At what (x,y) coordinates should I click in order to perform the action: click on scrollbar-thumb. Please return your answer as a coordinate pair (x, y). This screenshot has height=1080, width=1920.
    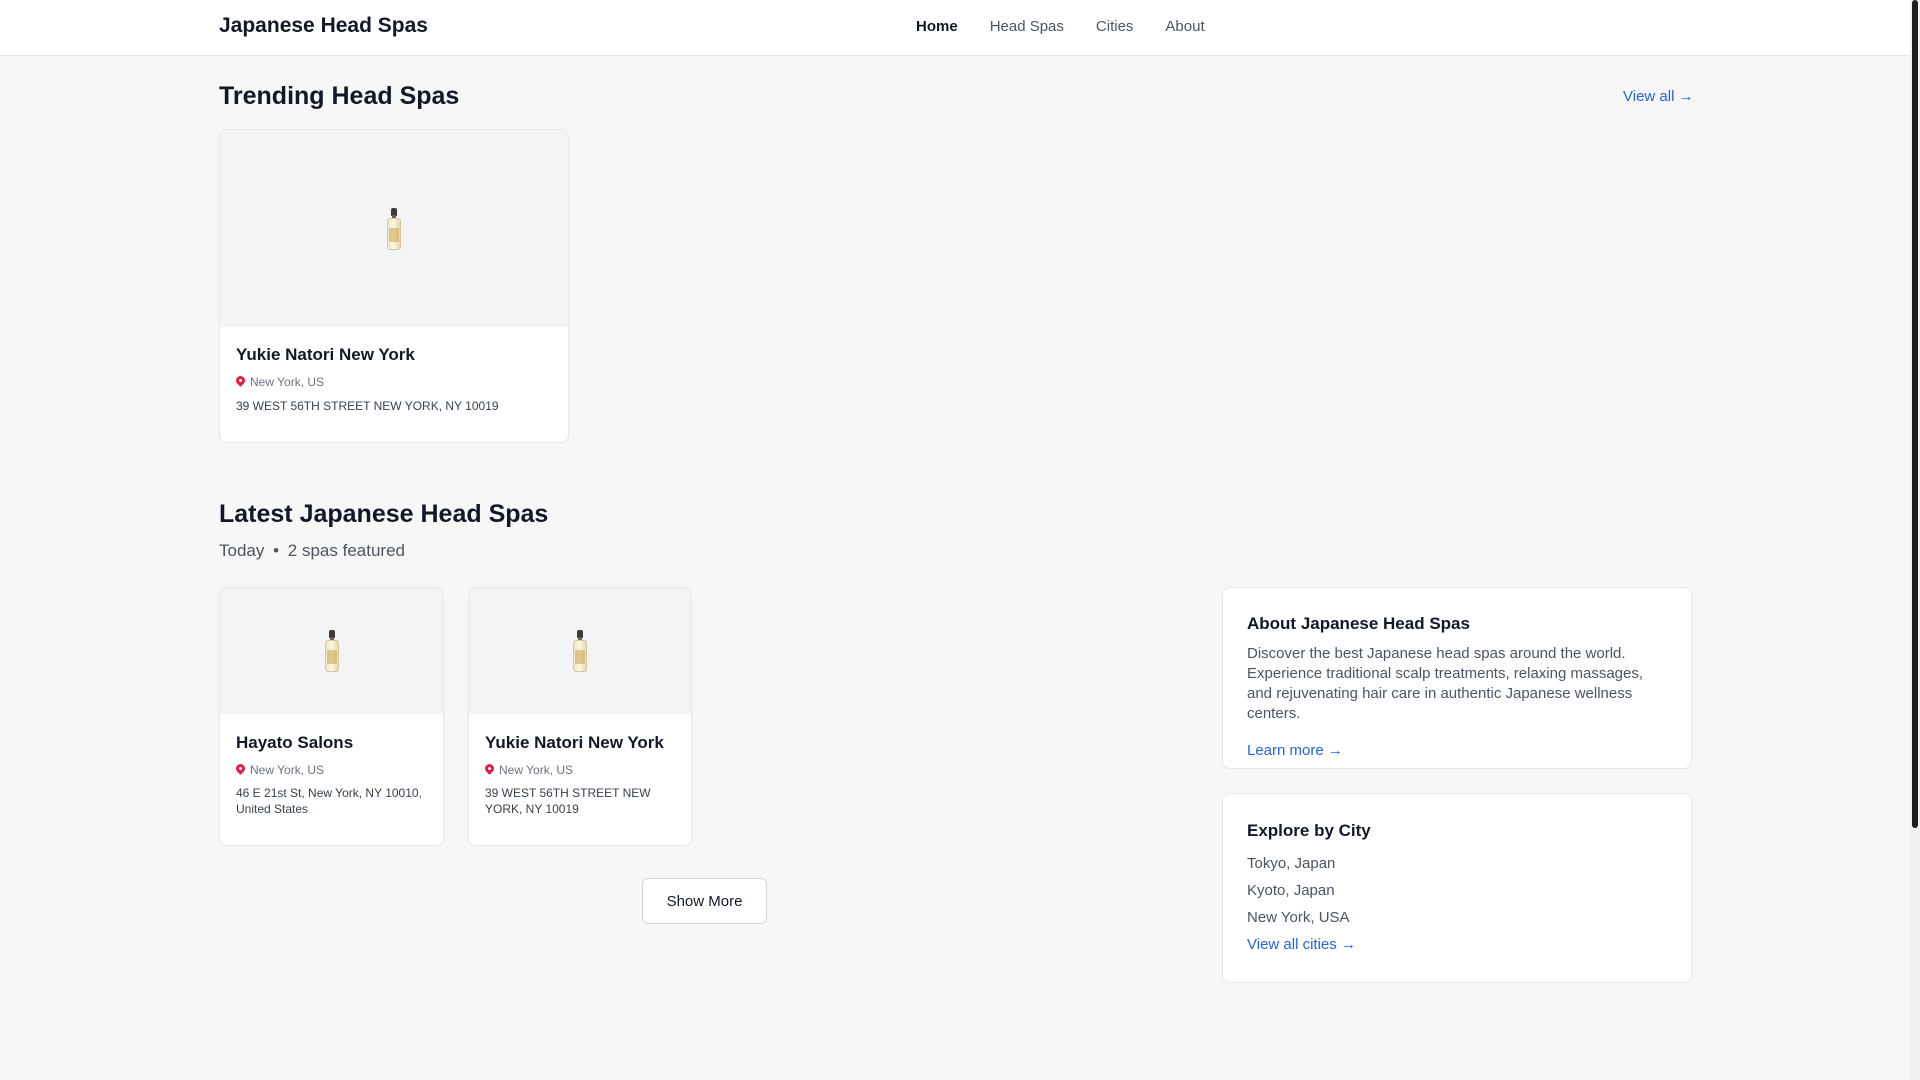
    Looking at the image, I should click on (1915, 414).